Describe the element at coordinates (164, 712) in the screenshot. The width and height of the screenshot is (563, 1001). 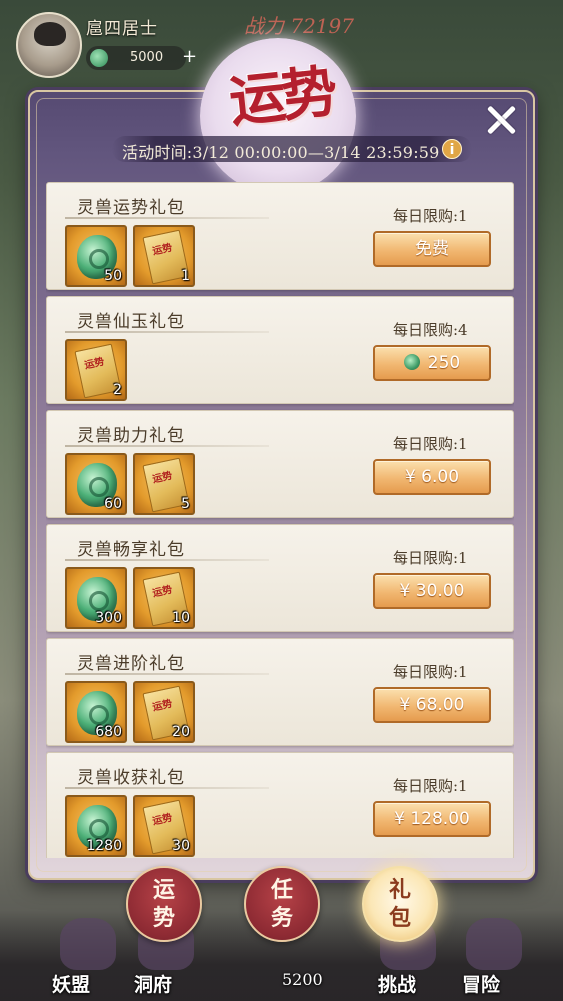
I see `fortune-scroll-icon: 20` at that location.